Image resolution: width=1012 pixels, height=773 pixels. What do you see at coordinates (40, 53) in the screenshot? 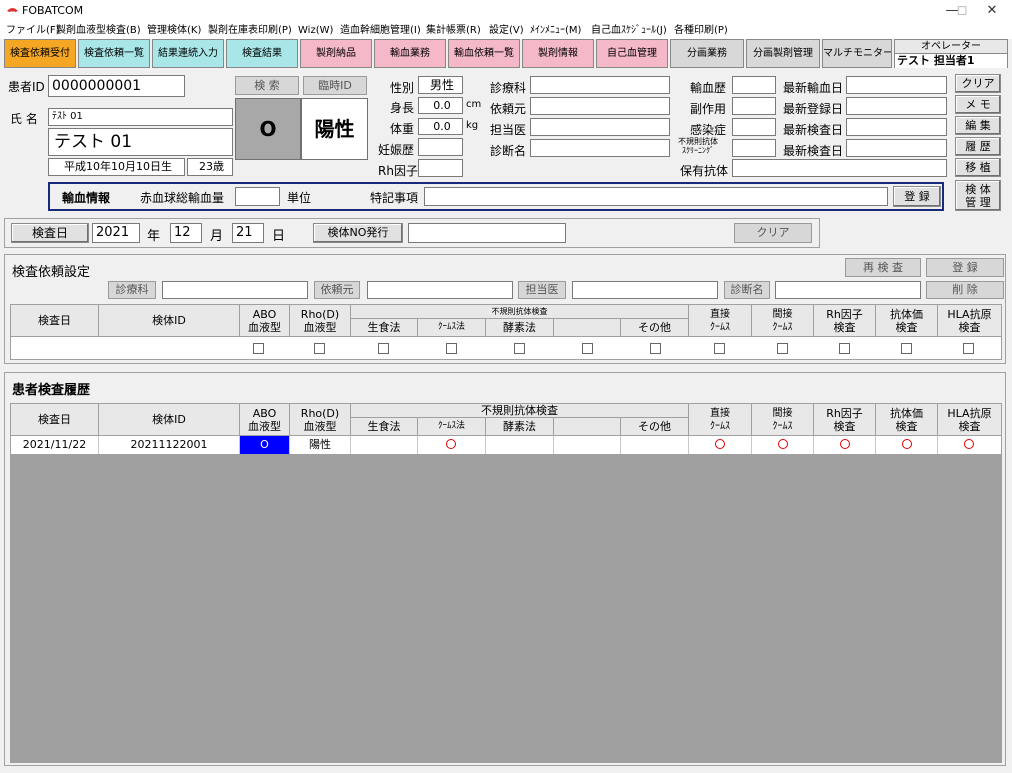
I see `tab-request-receive: 検査依頼受付` at bounding box center [40, 53].